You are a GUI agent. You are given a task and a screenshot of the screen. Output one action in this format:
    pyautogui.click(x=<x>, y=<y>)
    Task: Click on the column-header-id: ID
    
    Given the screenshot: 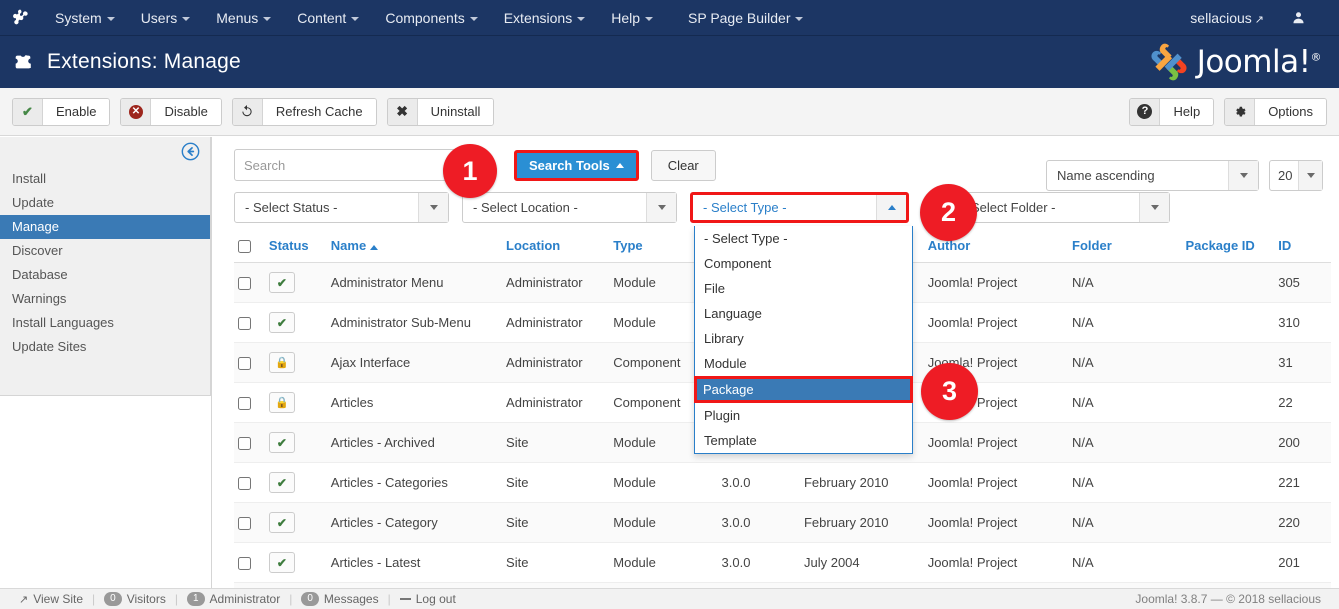 What is the action you would take?
    pyautogui.click(x=1302, y=248)
    